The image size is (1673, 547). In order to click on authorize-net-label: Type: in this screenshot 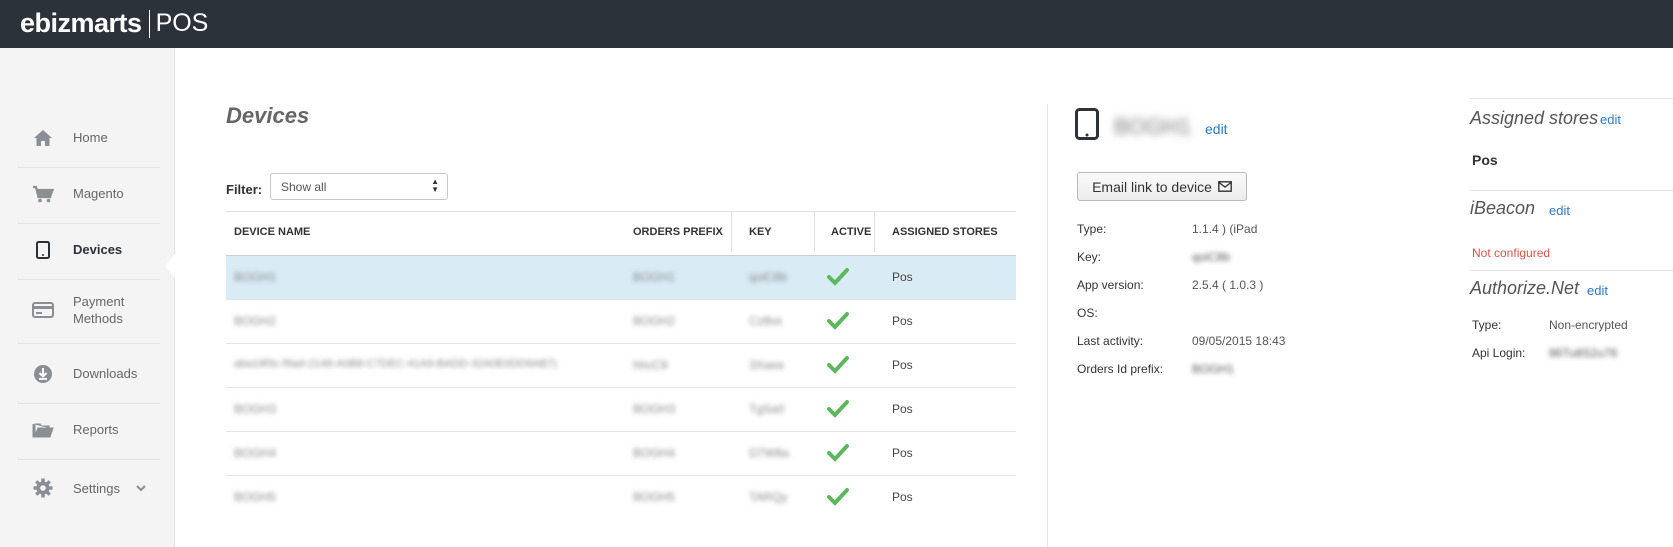, I will do `click(1487, 325)`.